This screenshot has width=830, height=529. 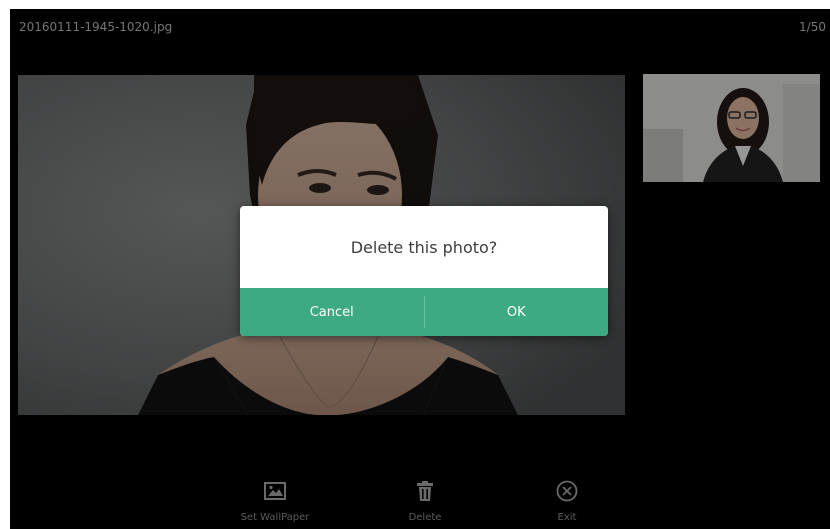 What do you see at coordinates (567, 491) in the screenshot?
I see `close-circle-icon` at bounding box center [567, 491].